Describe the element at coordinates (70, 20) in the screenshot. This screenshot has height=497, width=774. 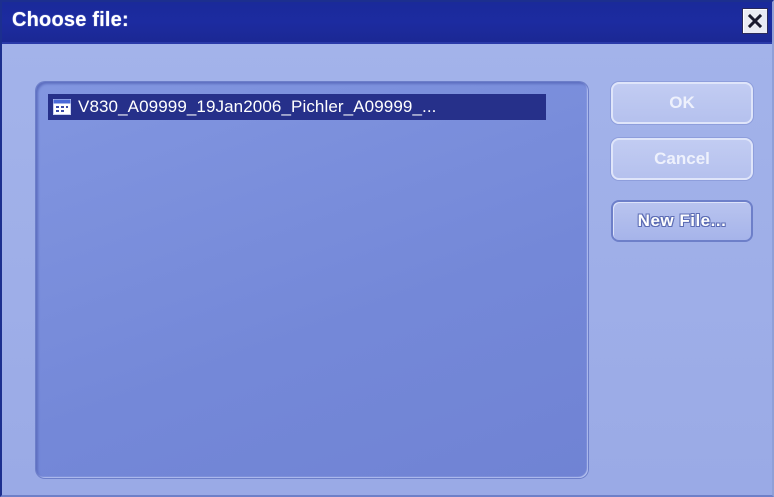
I see `dialog-title: Choose file:` at that location.